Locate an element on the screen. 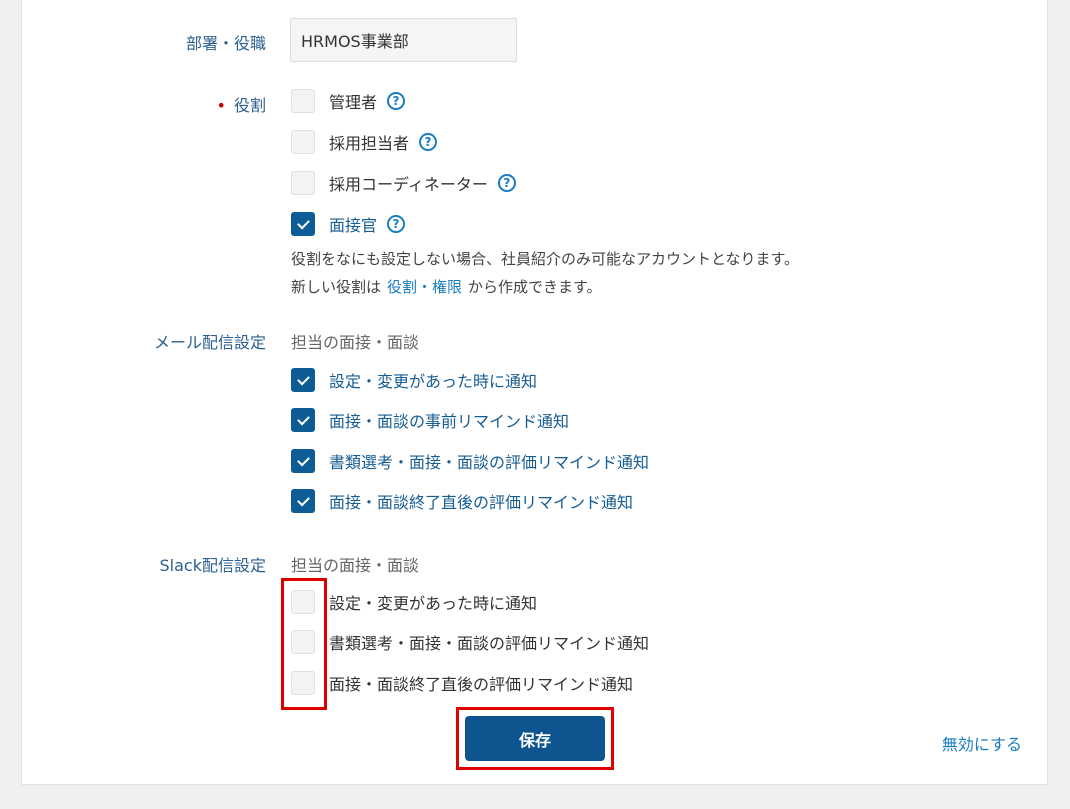  role-option-admin: 管理者 ? is located at coordinates (348, 101).